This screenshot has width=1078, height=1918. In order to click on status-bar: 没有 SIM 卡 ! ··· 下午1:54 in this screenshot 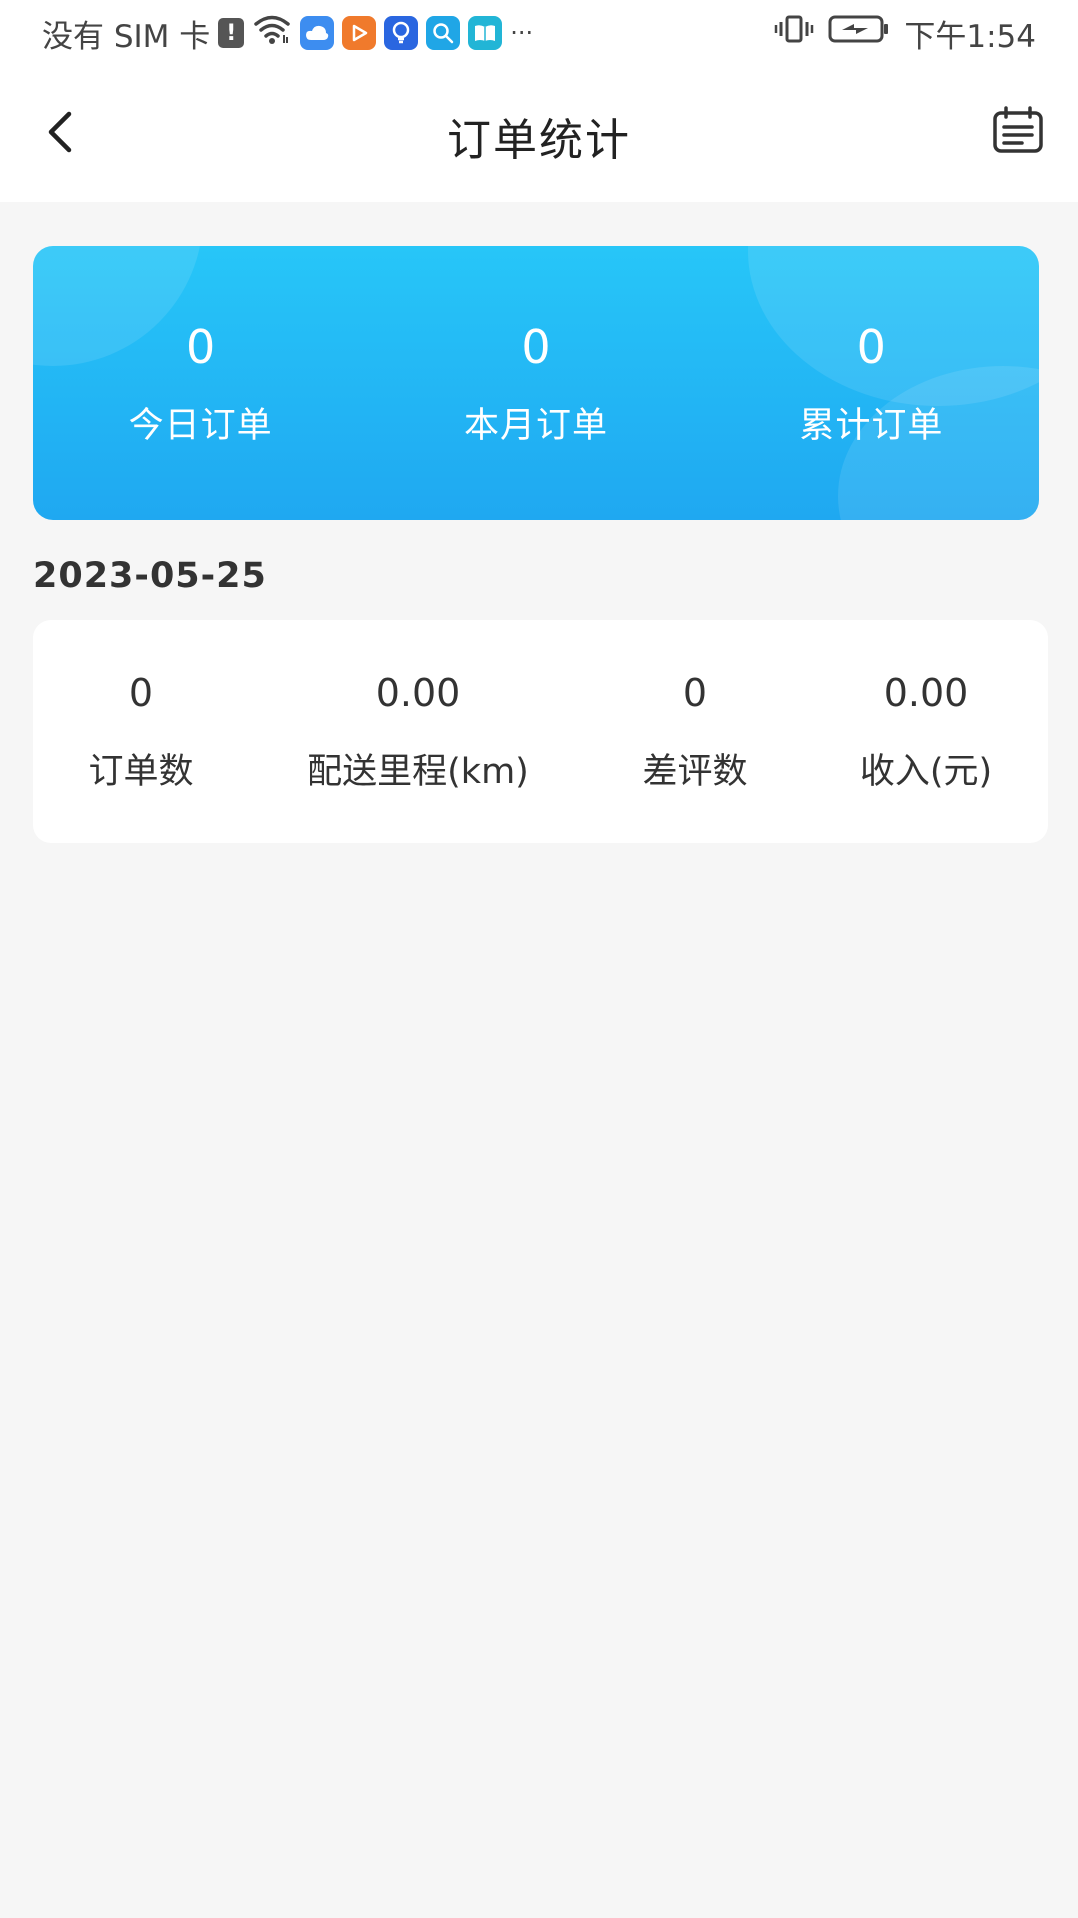, I will do `click(539, 33)`.